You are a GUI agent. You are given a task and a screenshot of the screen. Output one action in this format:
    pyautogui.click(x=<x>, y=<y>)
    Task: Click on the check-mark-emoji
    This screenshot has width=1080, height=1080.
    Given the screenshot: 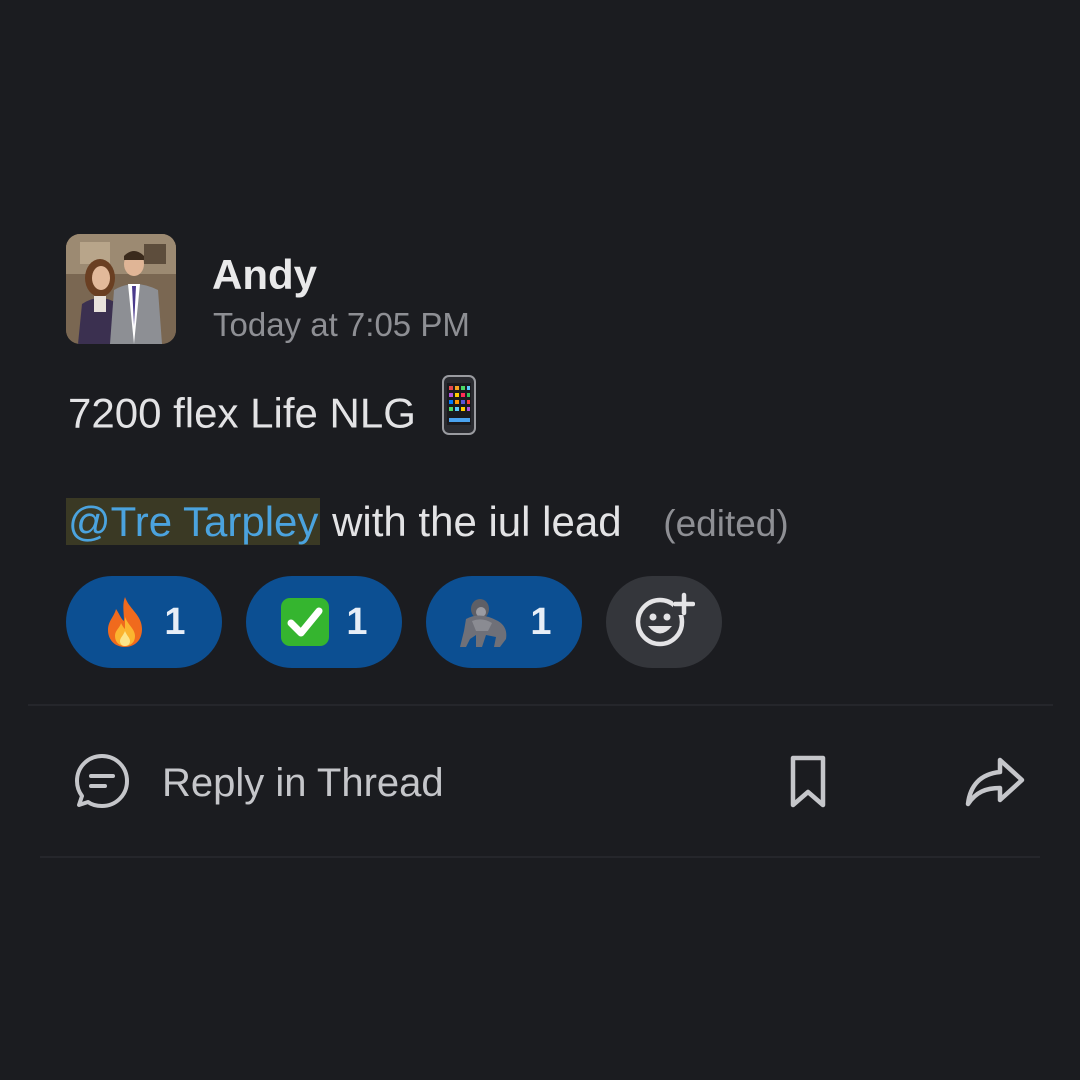 What is the action you would take?
    pyautogui.click(x=305, y=622)
    